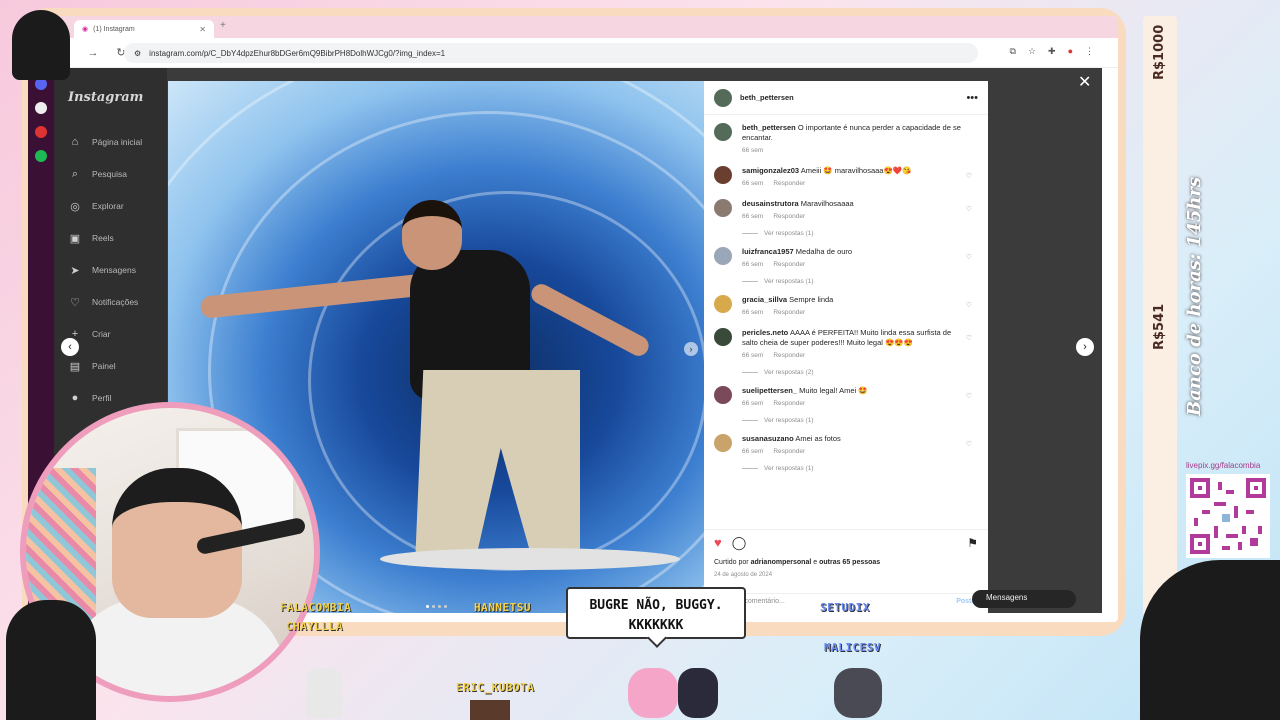 Image resolution: width=1280 pixels, height=720 pixels. What do you see at coordinates (1089, 51) in the screenshot?
I see `menu-icon: ⋮` at bounding box center [1089, 51].